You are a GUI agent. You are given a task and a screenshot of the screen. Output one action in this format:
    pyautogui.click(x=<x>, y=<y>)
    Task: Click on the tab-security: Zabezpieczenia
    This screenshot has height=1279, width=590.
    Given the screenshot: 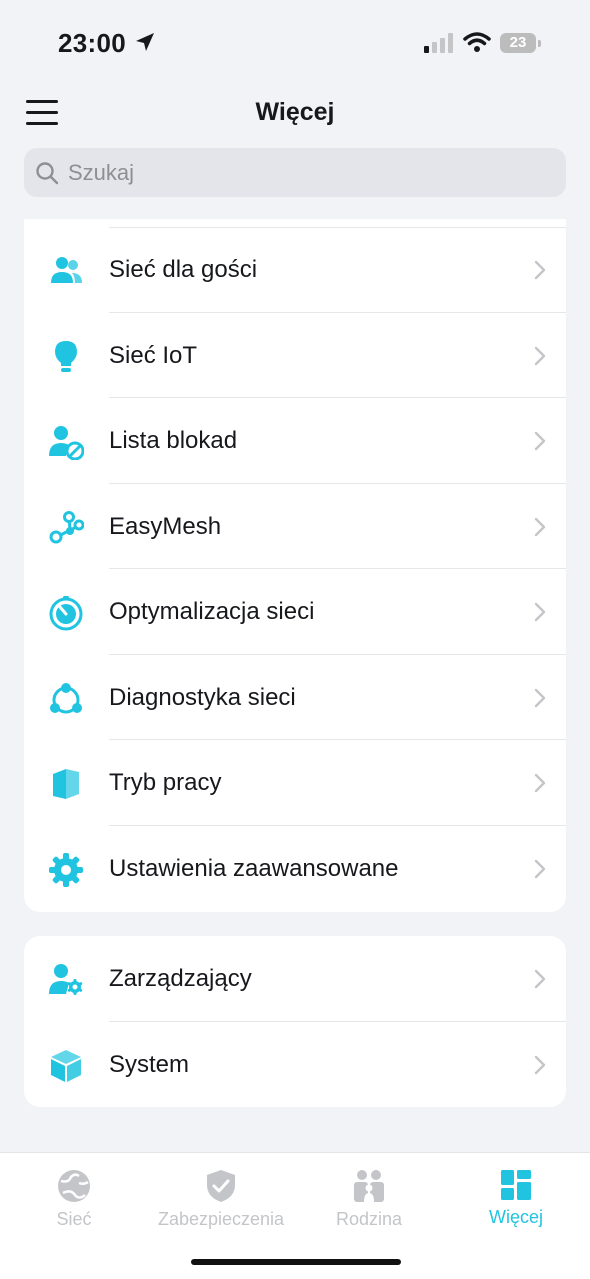 What is the action you would take?
    pyautogui.click(x=221, y=1199)
    